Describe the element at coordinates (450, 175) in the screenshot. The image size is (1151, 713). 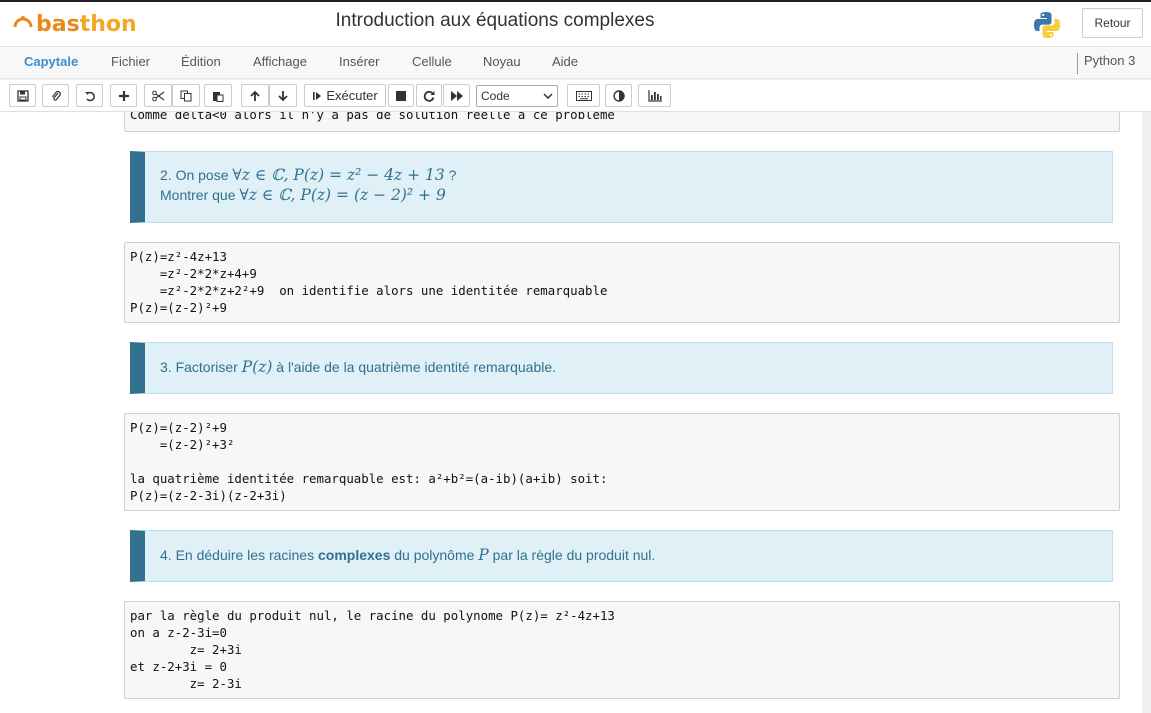
I see `question-text: ?` at that location.